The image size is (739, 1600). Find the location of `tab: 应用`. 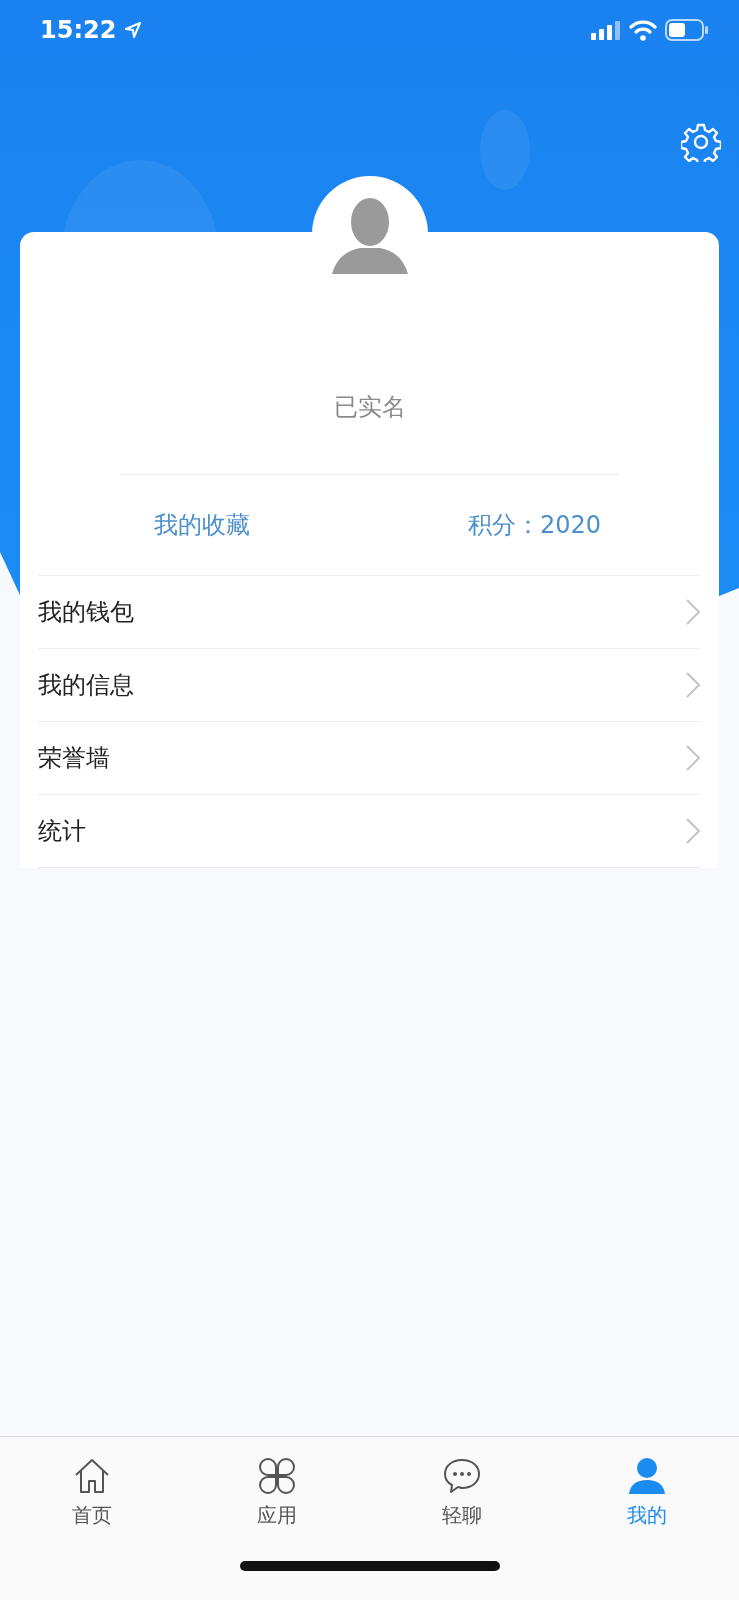

tab: 应用 is located at coordinates (277, 1492).